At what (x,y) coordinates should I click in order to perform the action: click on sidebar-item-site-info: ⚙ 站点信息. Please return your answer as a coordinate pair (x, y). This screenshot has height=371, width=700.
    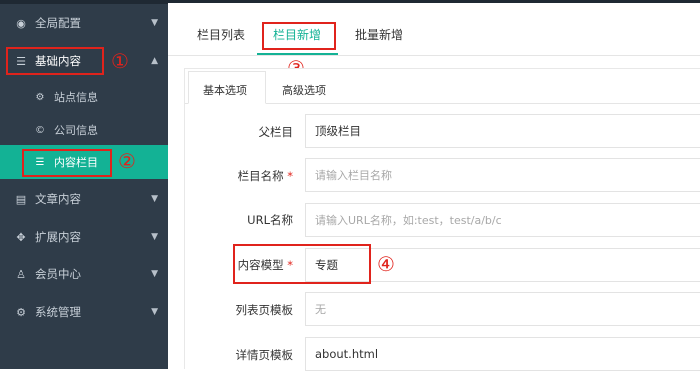
    Looking at the image, I should click on (84, 97).